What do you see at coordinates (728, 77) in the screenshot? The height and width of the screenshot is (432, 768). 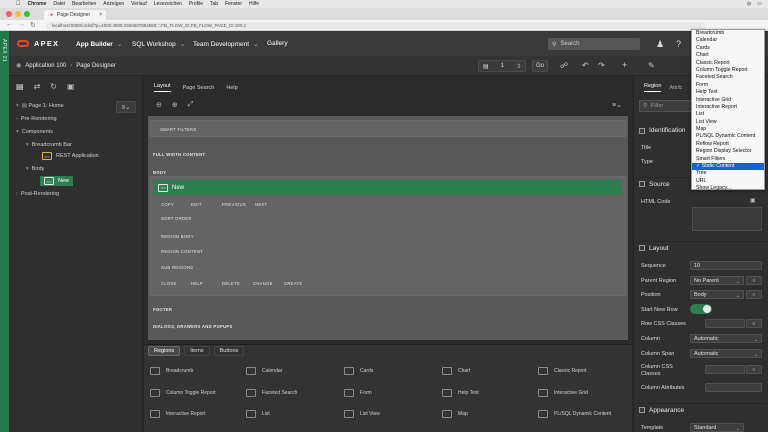 I see `dropdown-option: Faceted Search` at bounding box center [728, 77].